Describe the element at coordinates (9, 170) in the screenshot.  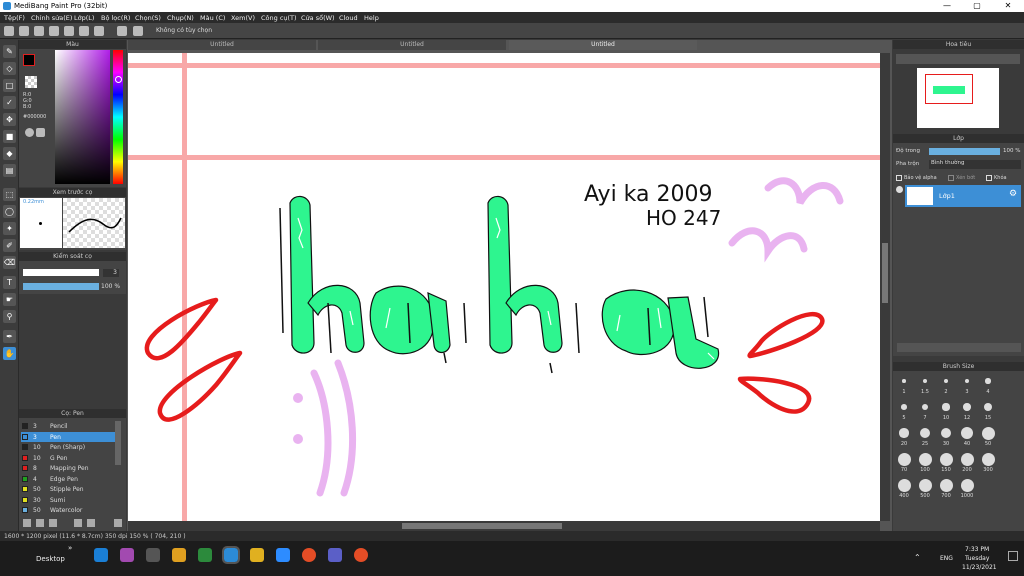
I see `gradient-tool-icon: ▤` at that location.